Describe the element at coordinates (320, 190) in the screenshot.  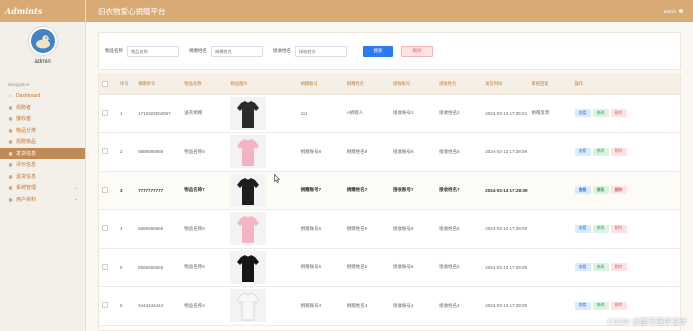
I see `cell-donor_acc: 捐赠账号7` at that location.